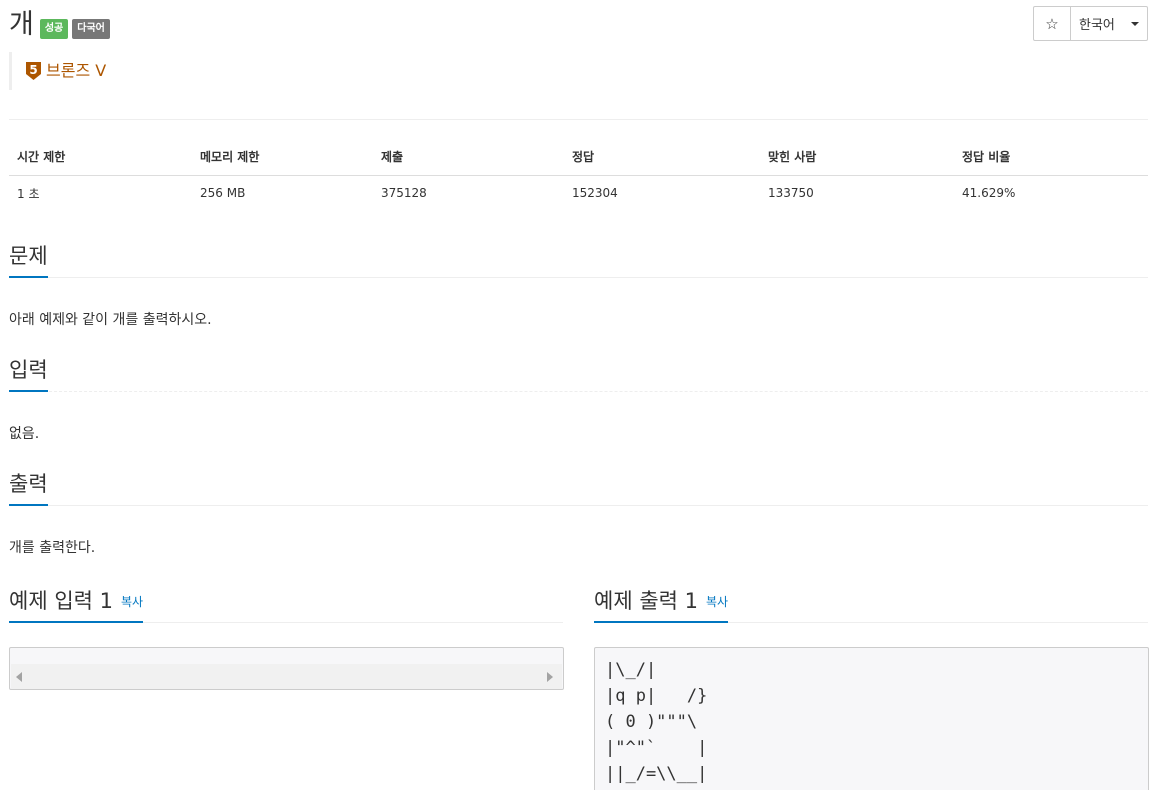 The width and height of the screenshot is (1153, 790). I want to click on sample-input-title-wrap: 예제 입력 1 복사, so click(76, 604).